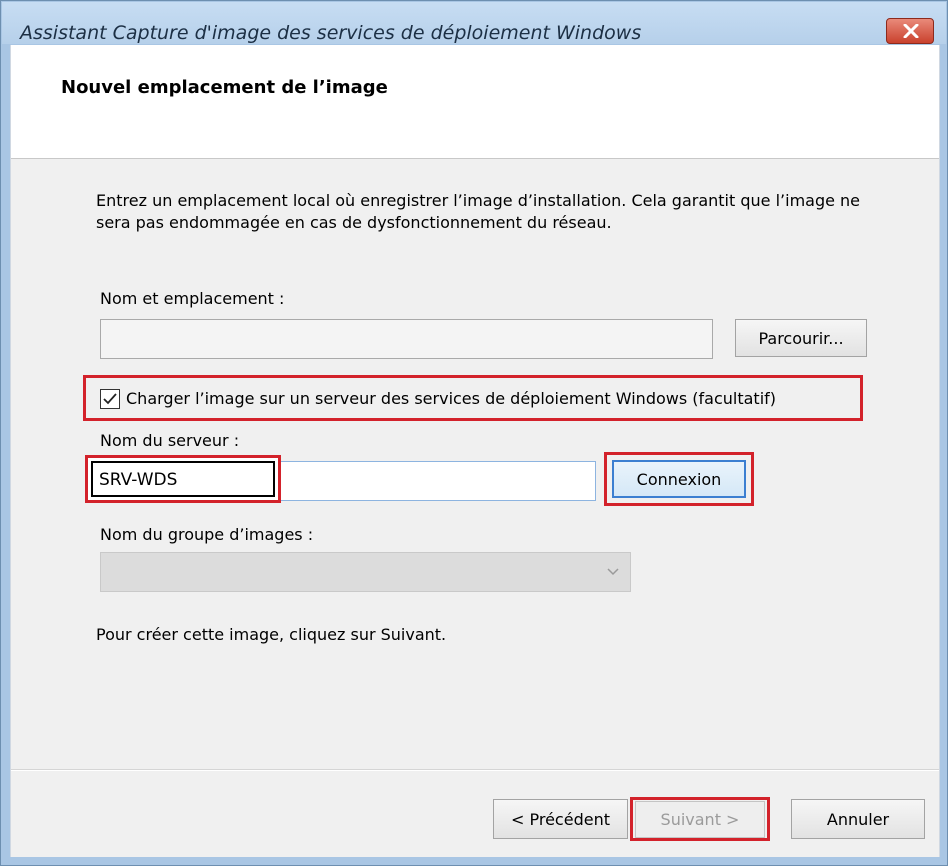  I want to click on upload-checkbox, so click(110, 399).